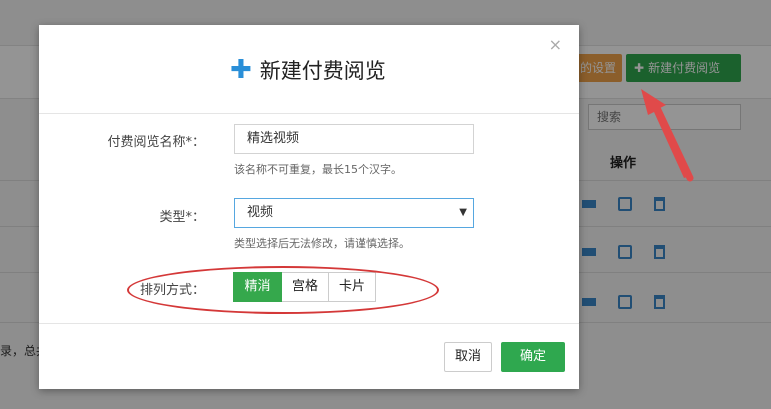 Image resolution: width=771 pixels, height=409 pixels. I want to click on type-field-label: 类型*：, so click(182, 217).